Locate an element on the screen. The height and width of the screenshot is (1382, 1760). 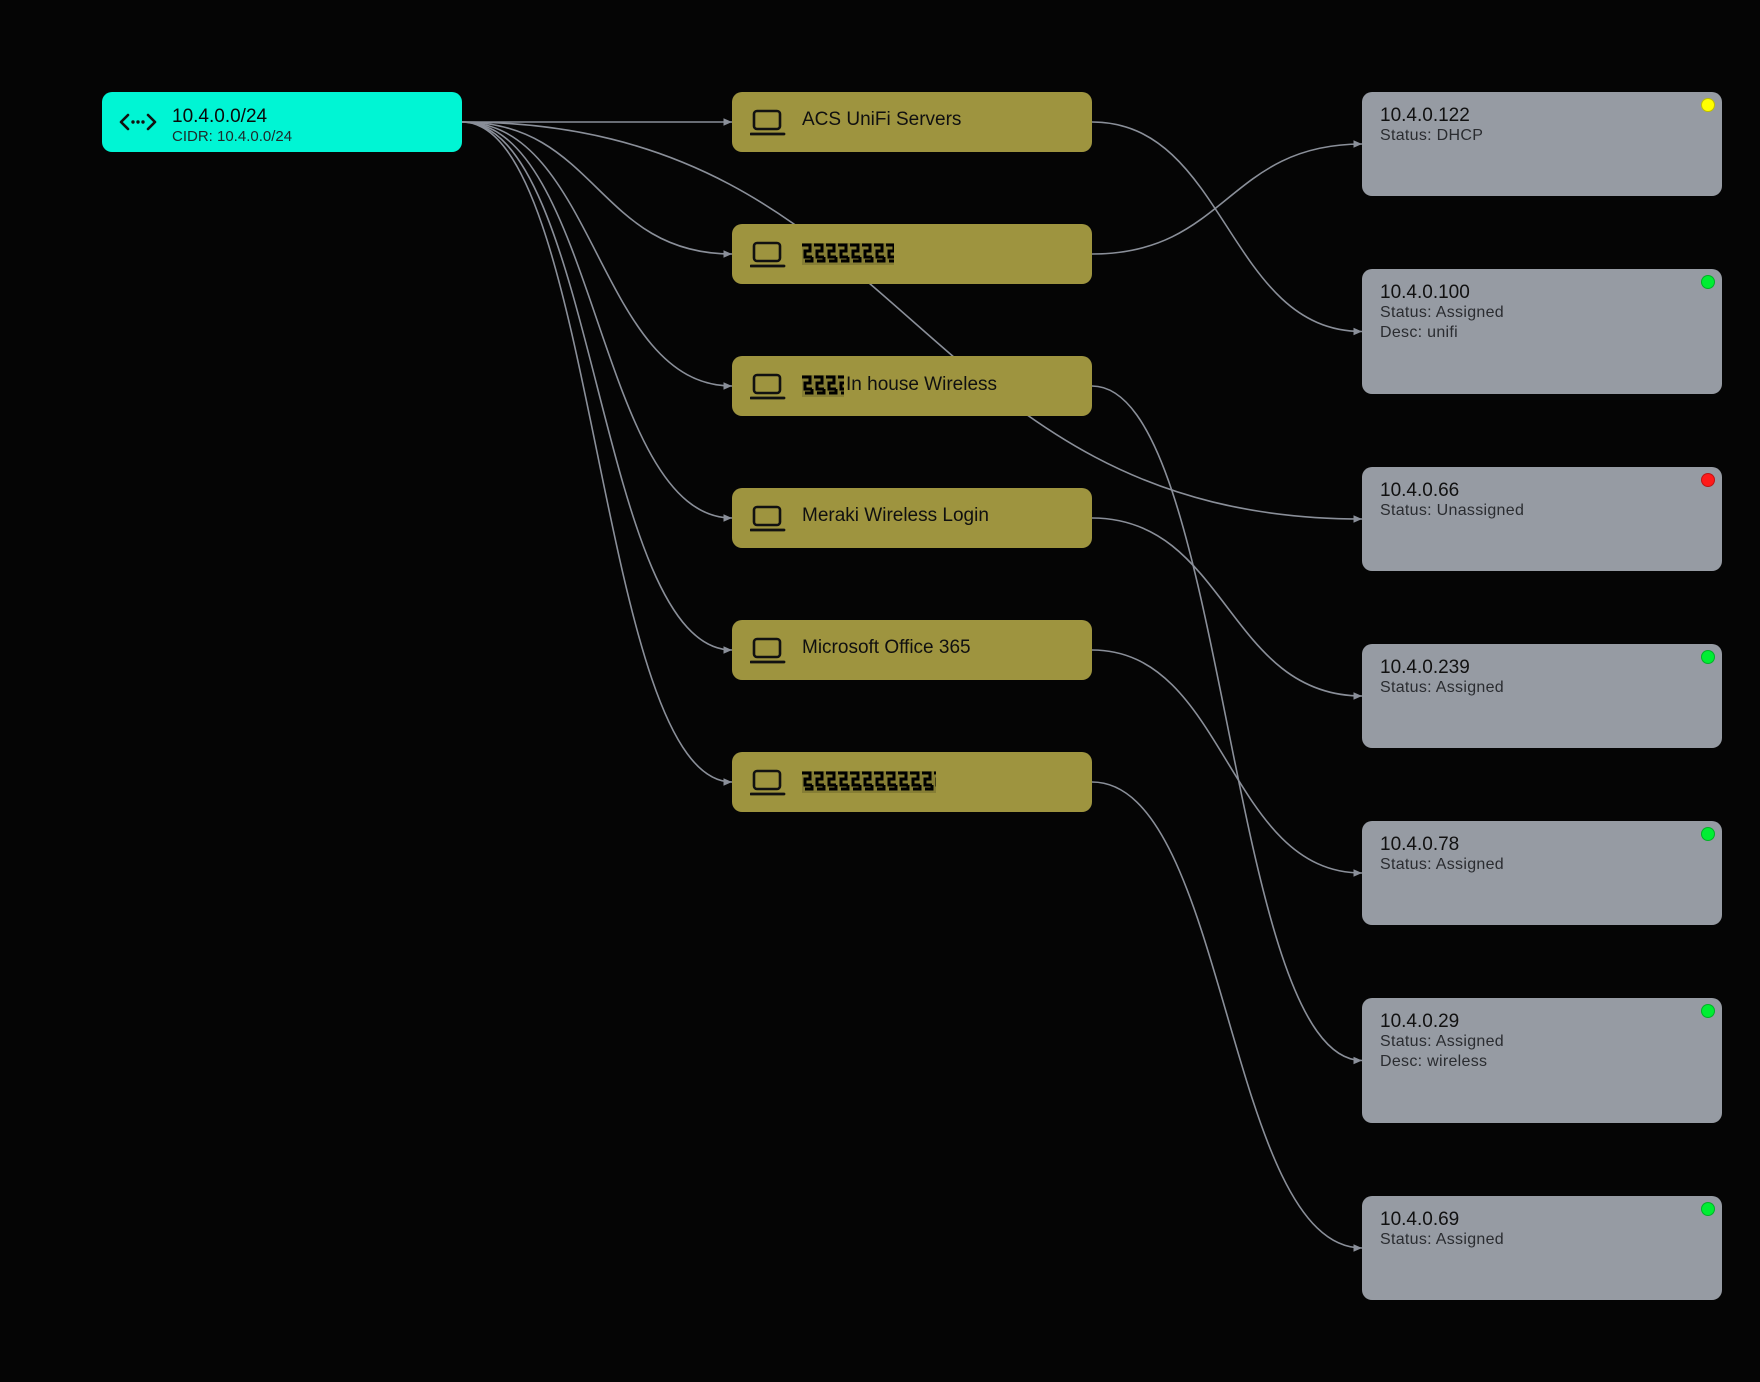
ip-address: 10.4.0.78 is located at coordinates (1420, 844).